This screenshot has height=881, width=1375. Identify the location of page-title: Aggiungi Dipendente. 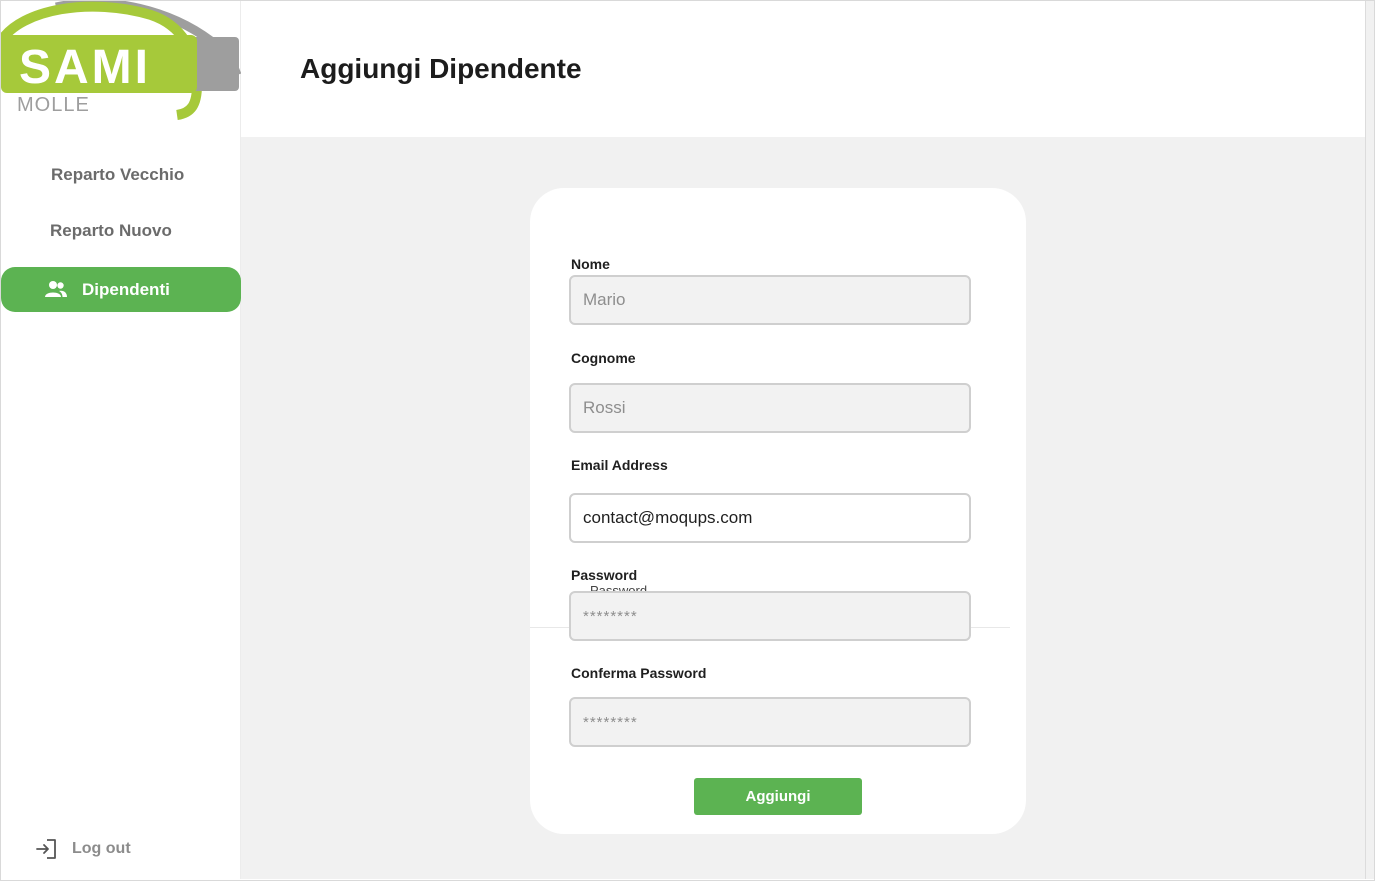
(441, 68).